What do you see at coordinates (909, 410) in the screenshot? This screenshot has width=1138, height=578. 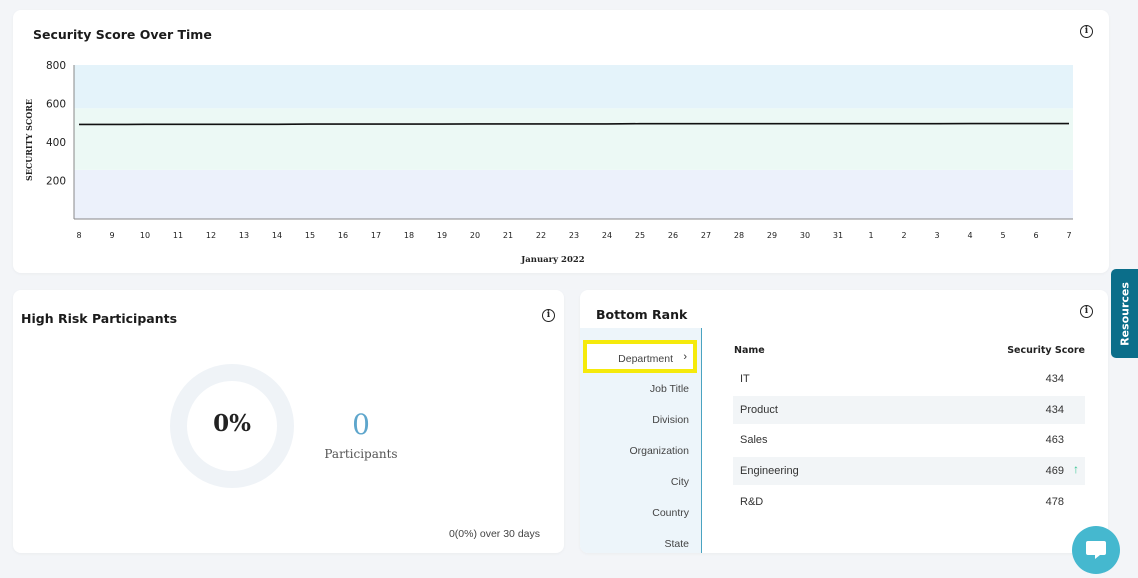 I see `table-row: Product 434` at bounding box center [909, 410].